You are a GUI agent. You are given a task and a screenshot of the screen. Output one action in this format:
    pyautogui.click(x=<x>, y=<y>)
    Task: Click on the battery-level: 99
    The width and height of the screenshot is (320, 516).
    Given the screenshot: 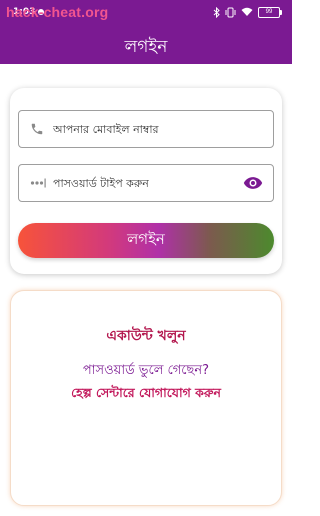 What is the action you would take?
    pyautogui.click(x=269, y=11)
    